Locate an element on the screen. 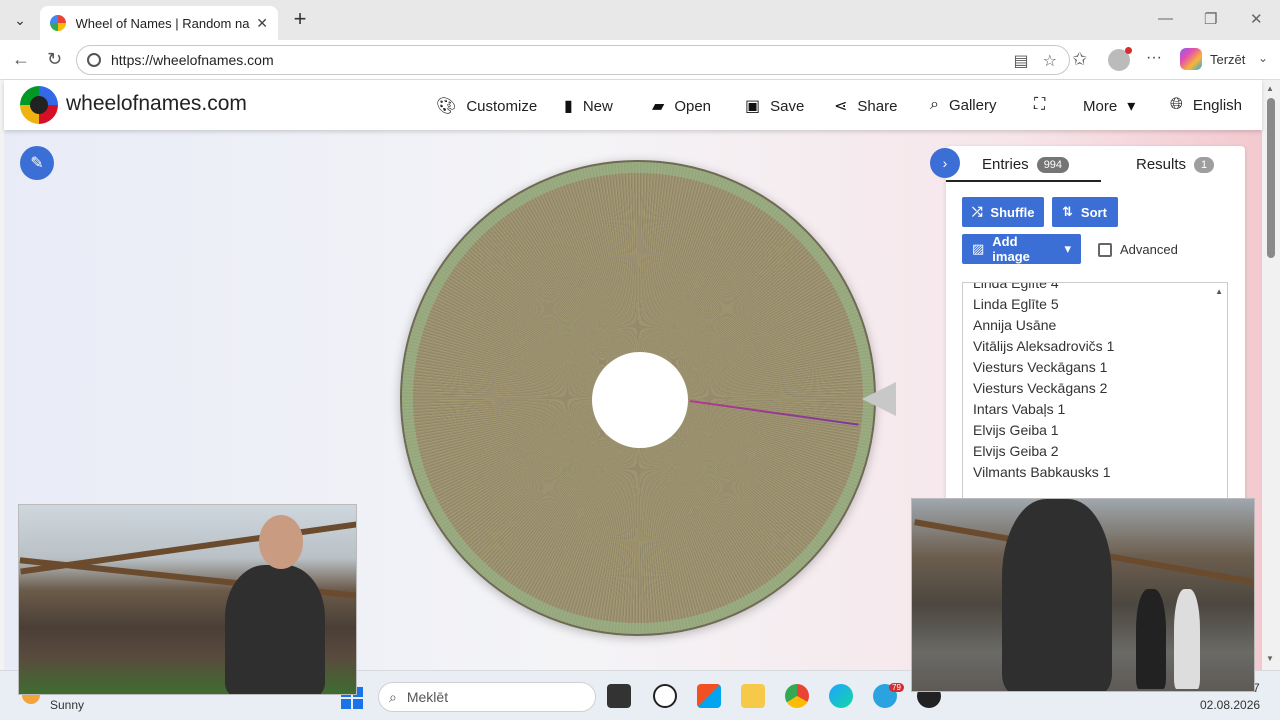 Image resolution: width=1280 pixels, height=720 pixels. more-button: More ▾ is located at coordinates (1109, 106).